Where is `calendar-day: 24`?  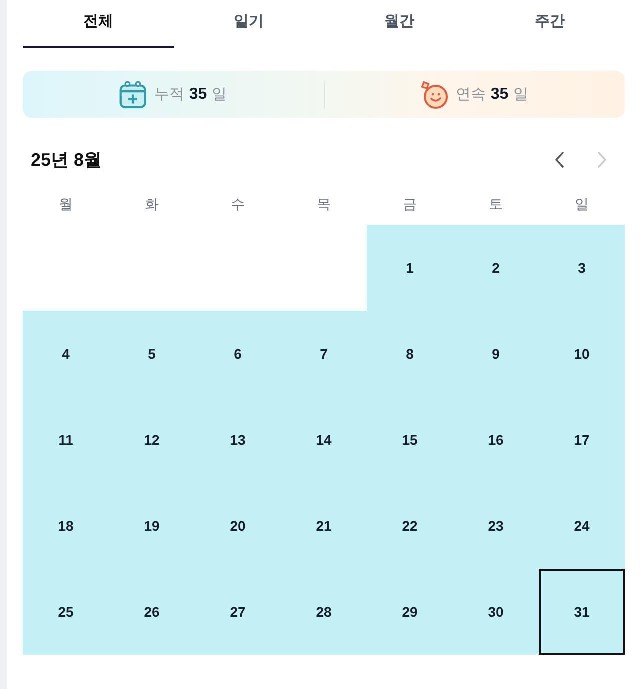
calendar-day: 24 is located at coordinates (582, 526).